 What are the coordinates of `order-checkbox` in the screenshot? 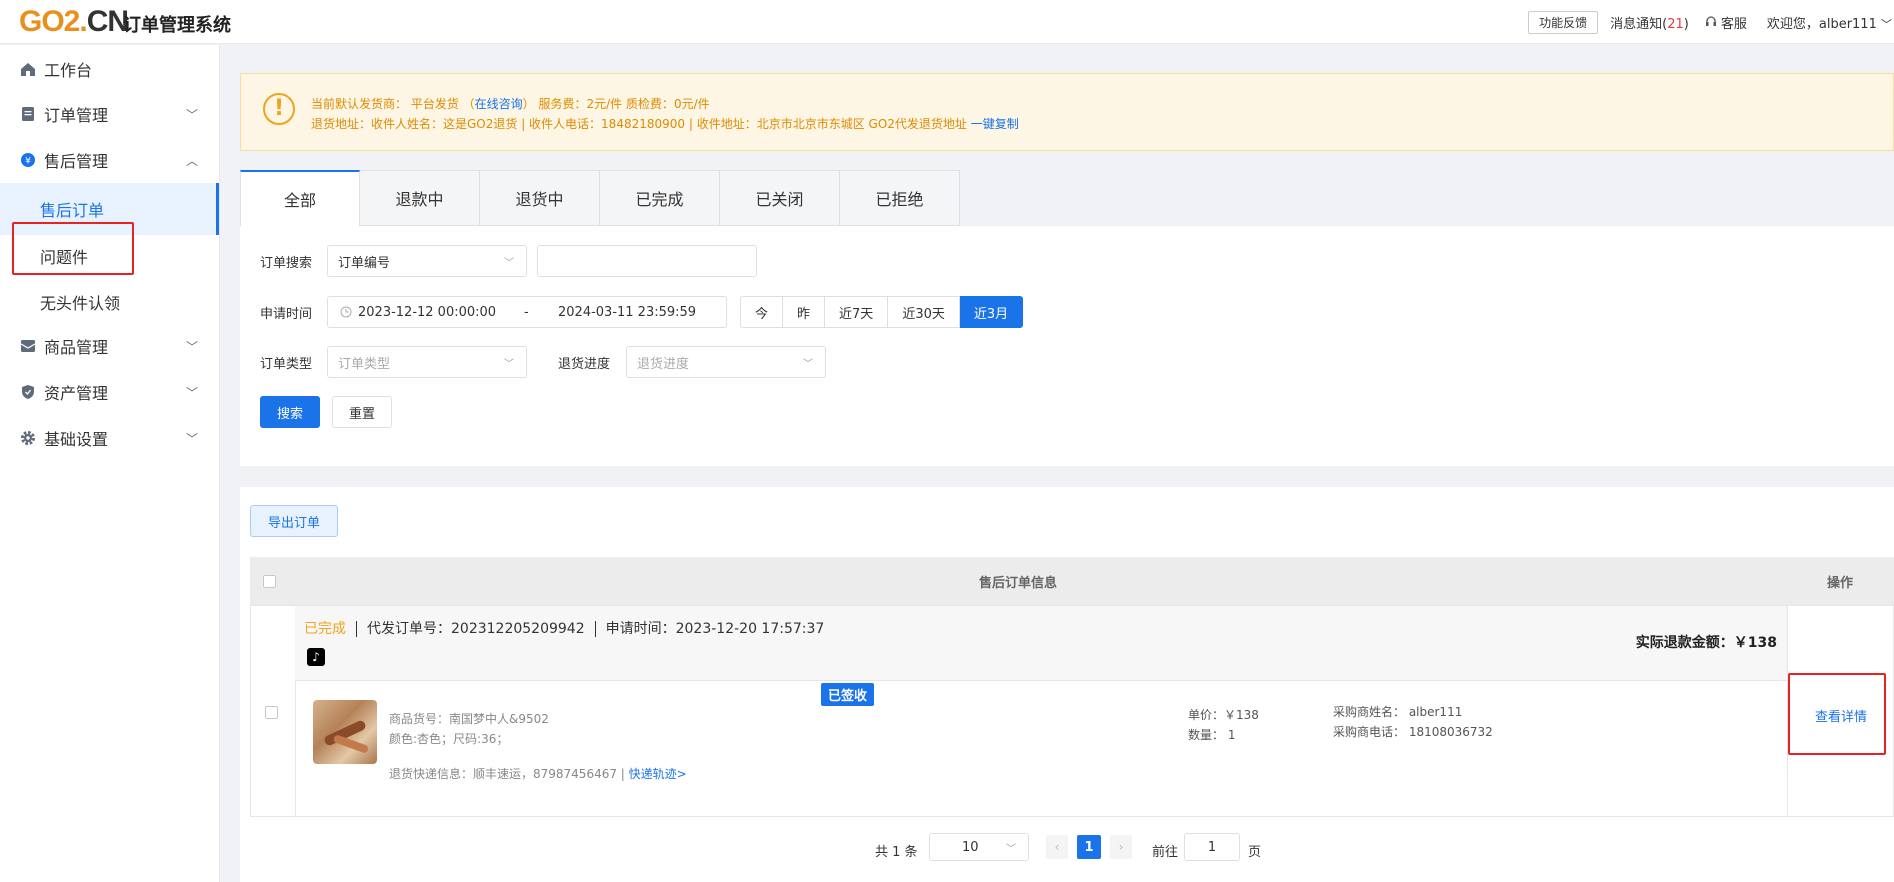 It's located at (271, 712).